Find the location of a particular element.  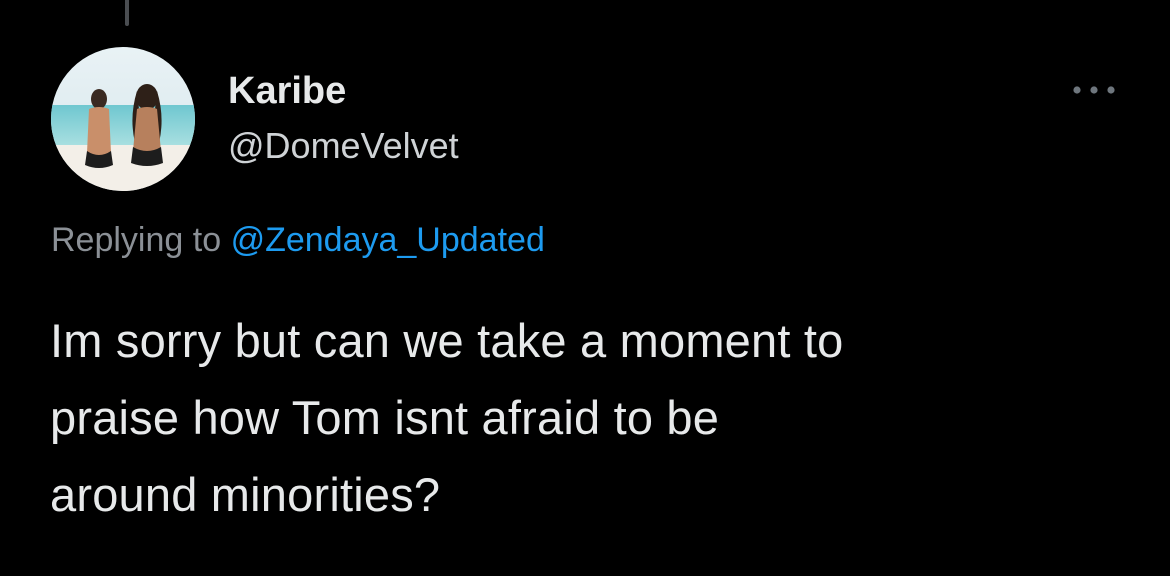

tweet-text-line: Im sorry but can we take a moment to is located at coordinates (447, 340).